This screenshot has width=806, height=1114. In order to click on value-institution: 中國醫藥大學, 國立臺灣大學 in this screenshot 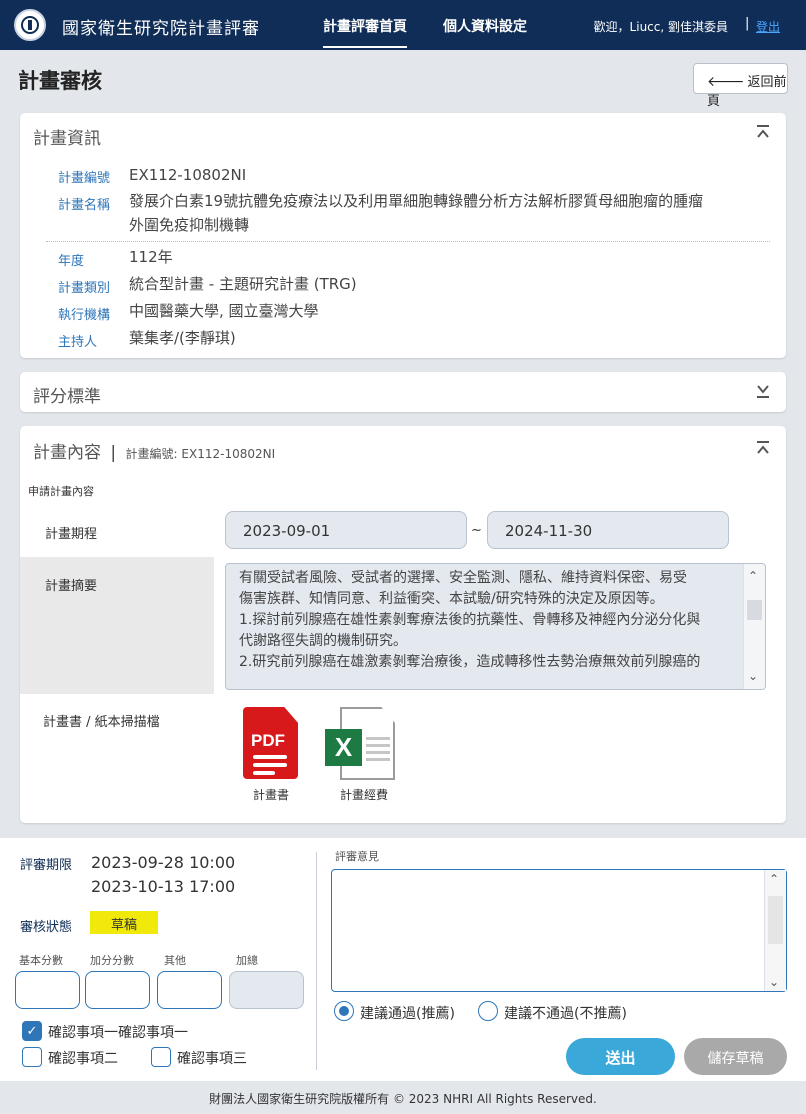, I will do `click(224, 311)`.